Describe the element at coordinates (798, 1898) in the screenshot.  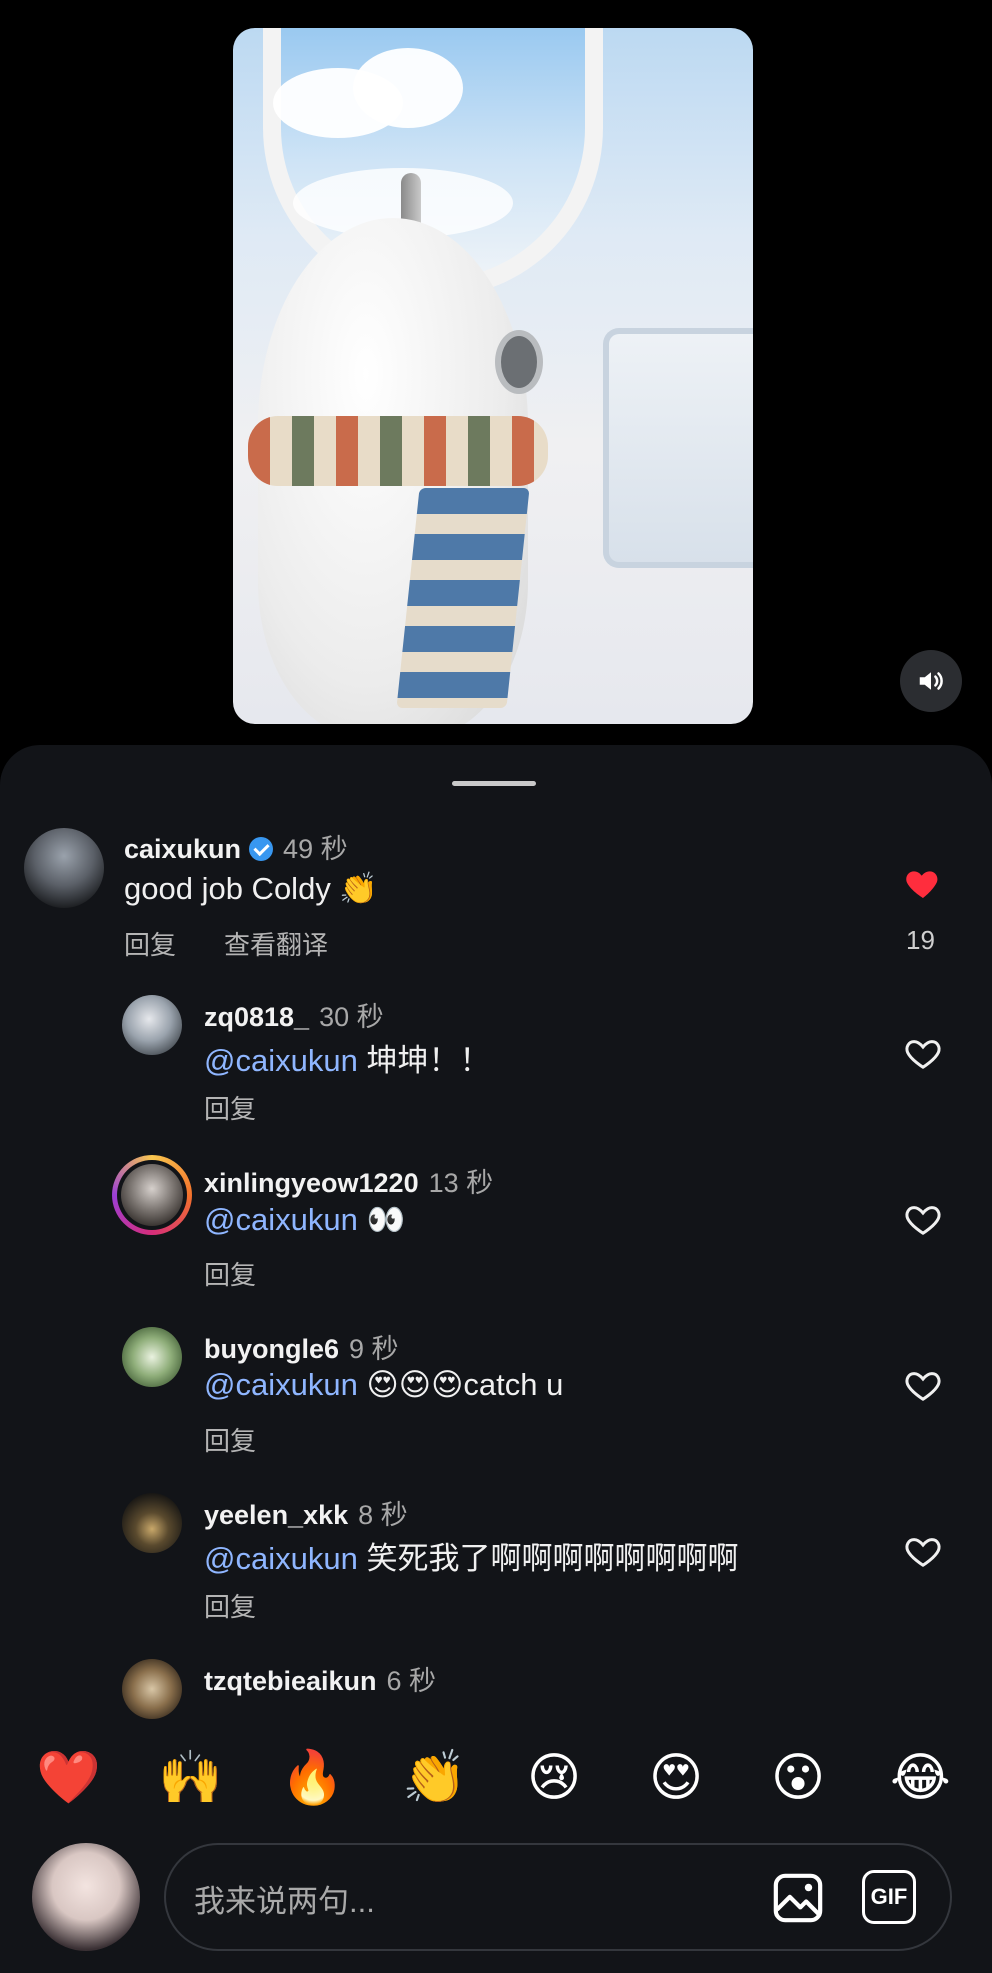
I see `image-icon` at that location.